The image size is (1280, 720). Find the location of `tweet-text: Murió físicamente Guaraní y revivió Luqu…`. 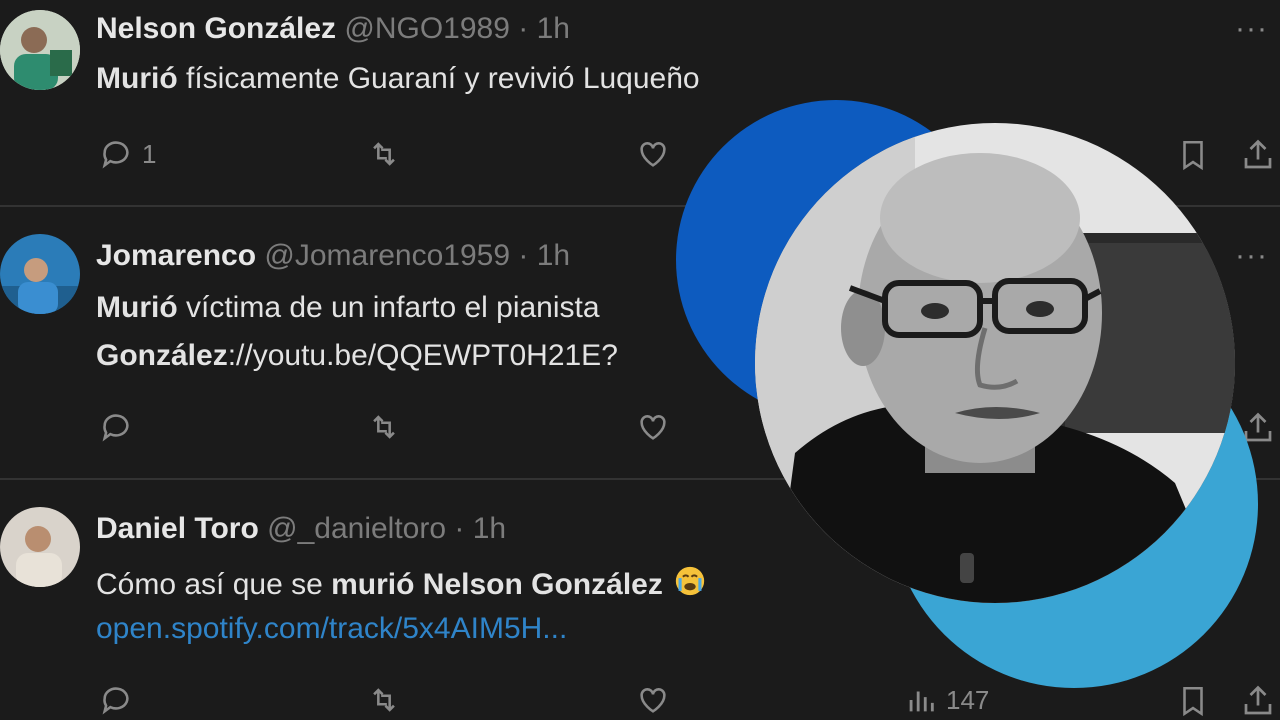

tweet-text: Murió físicamente Guaraní y revivió Luqu… is located at coordinates (398, 79).